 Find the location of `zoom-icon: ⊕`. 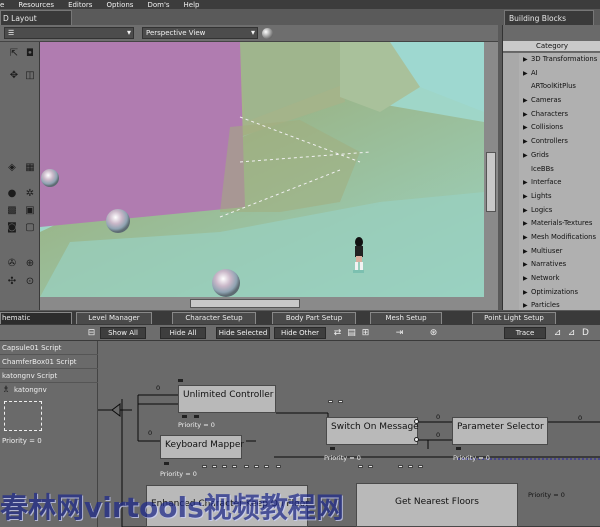

zoom-icon: ⊕ is located at coordinates (30, 264).